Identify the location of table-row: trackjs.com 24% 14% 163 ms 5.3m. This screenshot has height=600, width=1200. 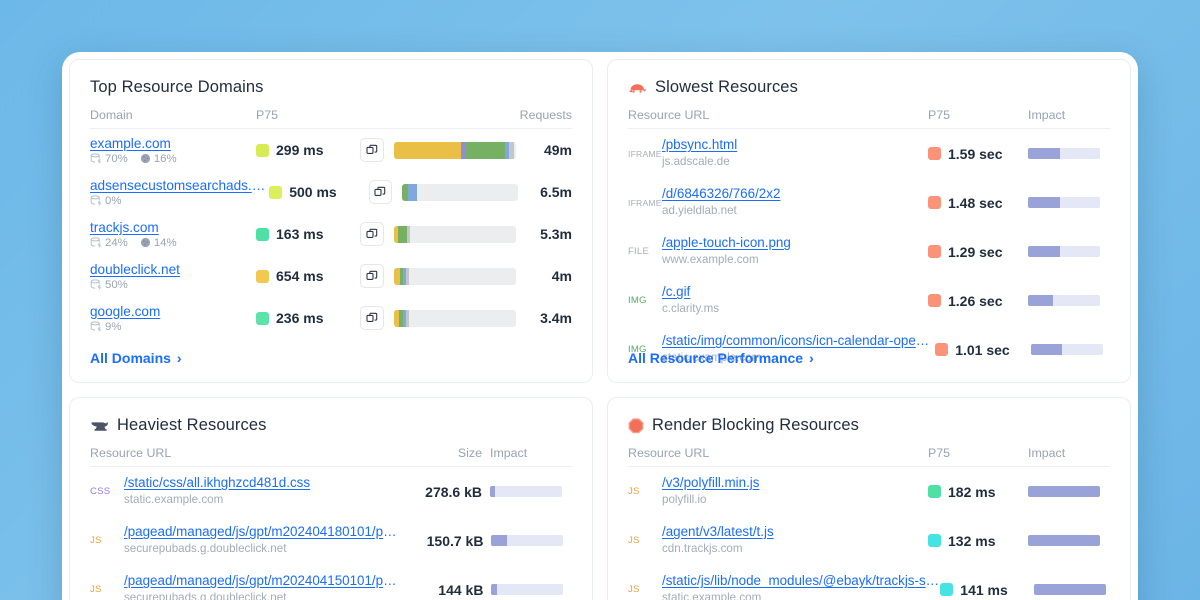
(331, 234).